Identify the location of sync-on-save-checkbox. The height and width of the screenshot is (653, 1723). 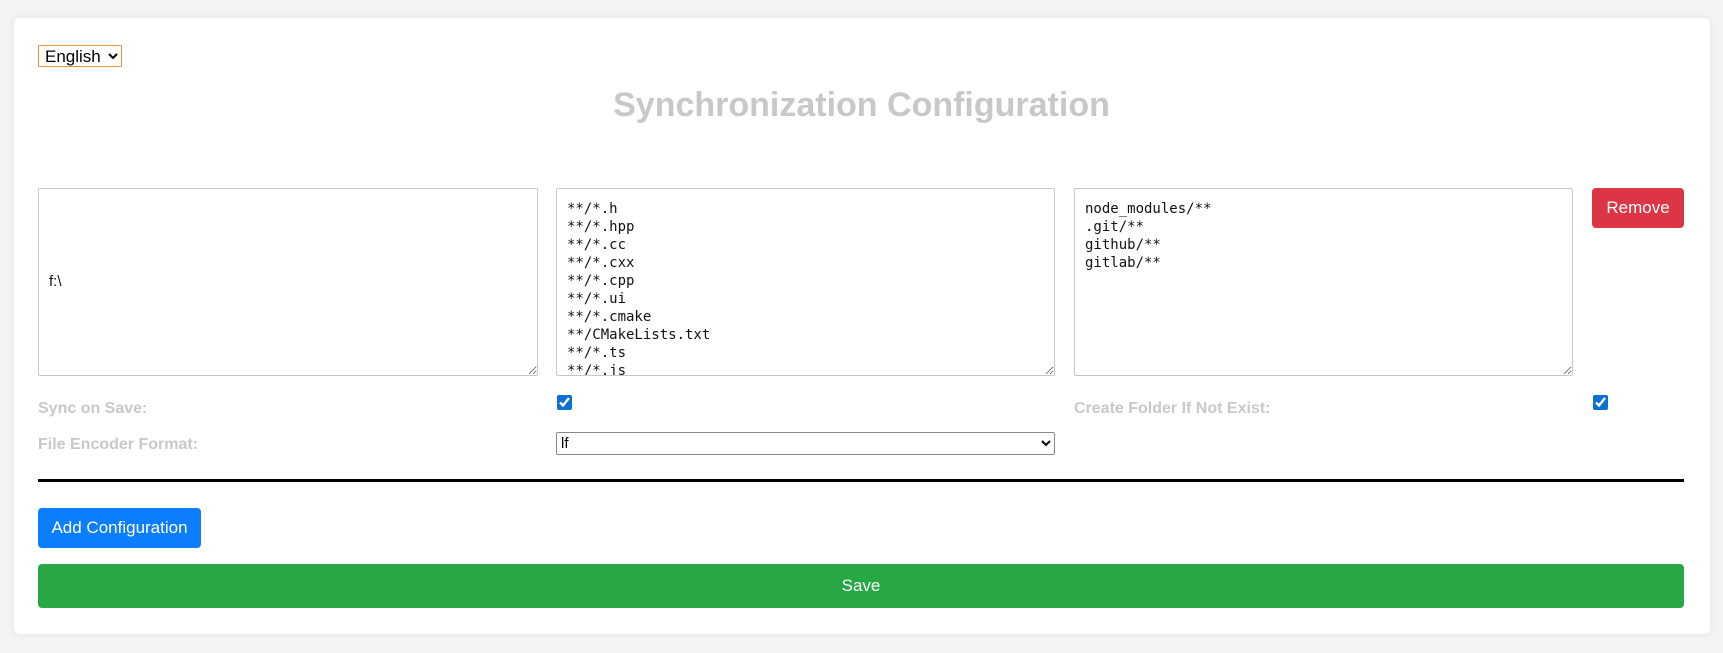
(564, 402).